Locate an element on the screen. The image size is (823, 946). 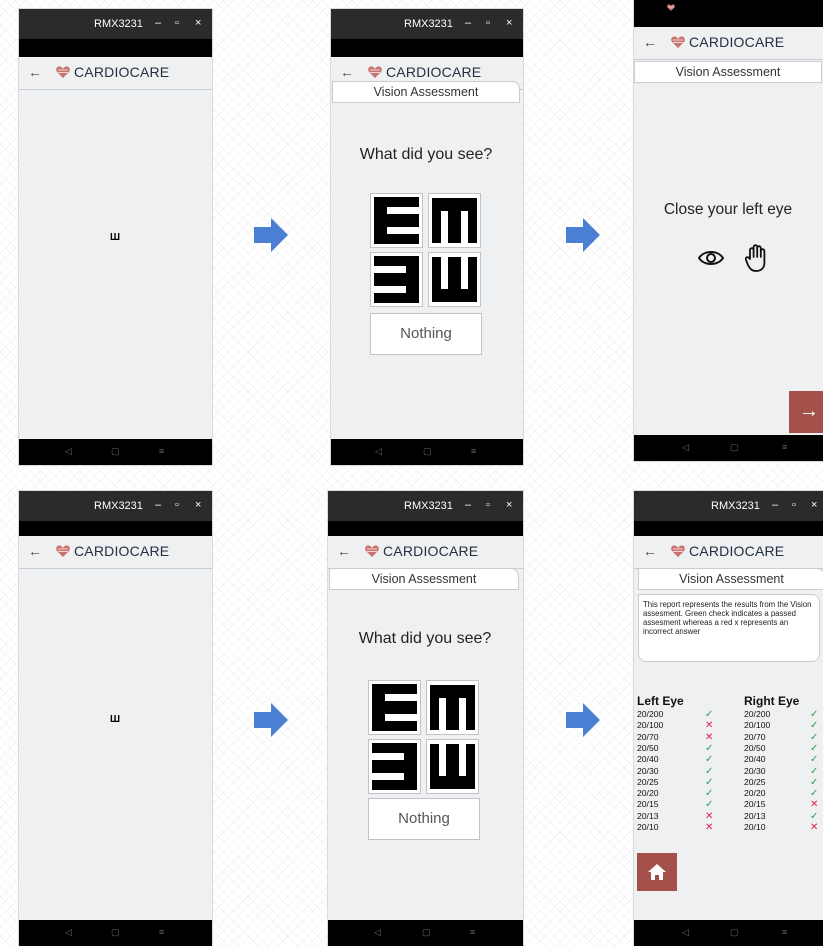
home-button is located at coordinates (657, 872).